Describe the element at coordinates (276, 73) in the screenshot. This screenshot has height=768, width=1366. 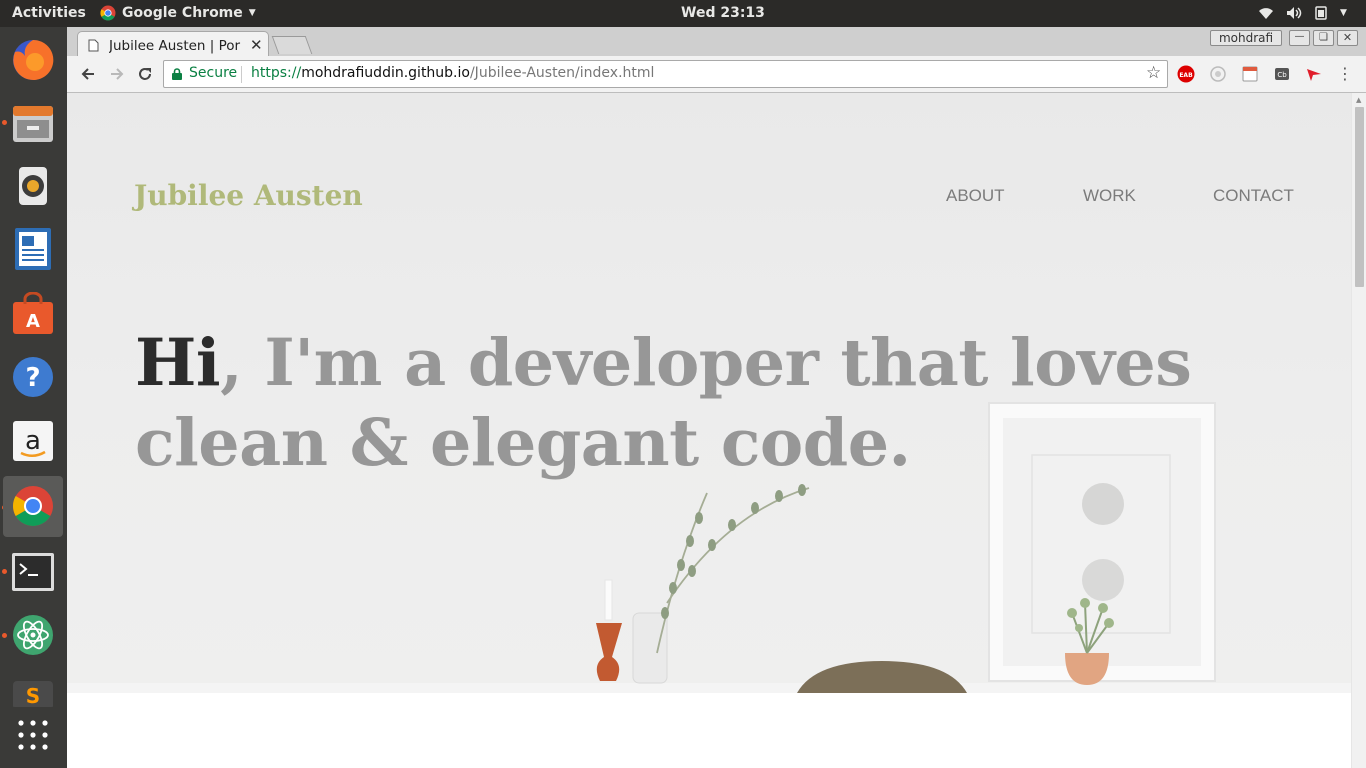
I see `url-scheme: https://` at that location.